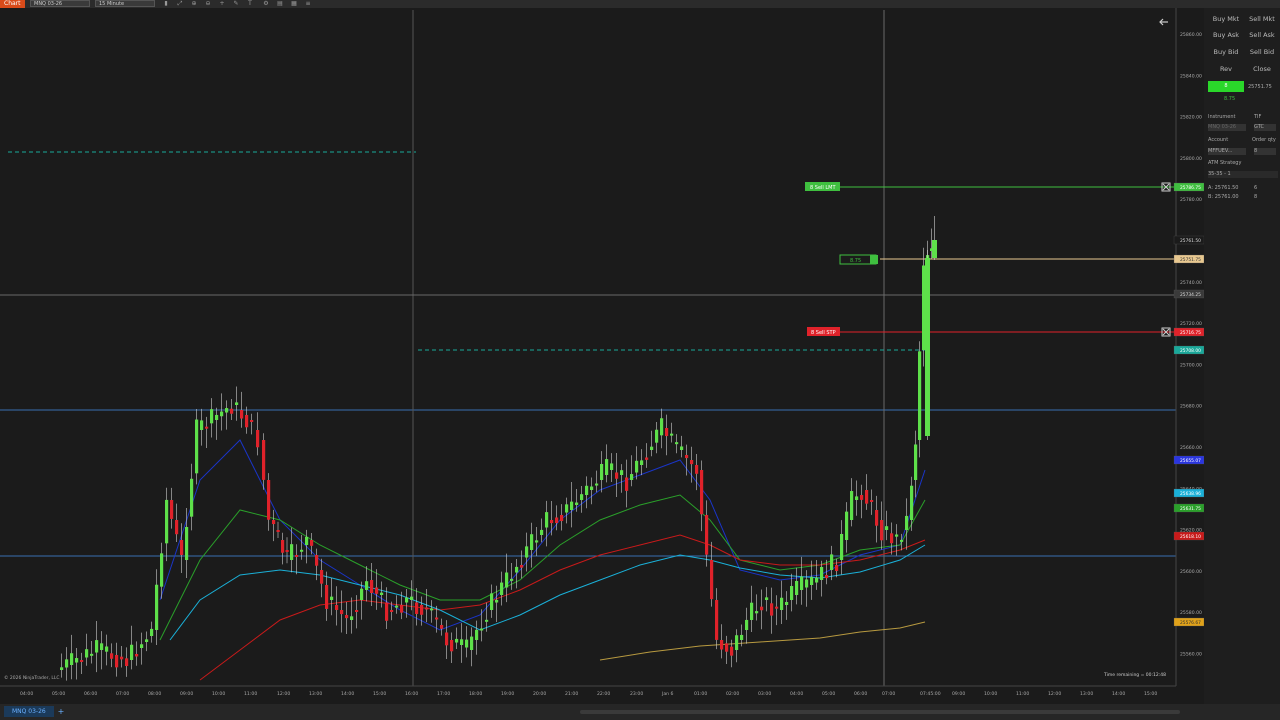 The image size is (1280, 720). What do you see at coordinates (1265, 127) in the screenshot?
I see `tif-select: GTC` at bounding box center [1265, 127].